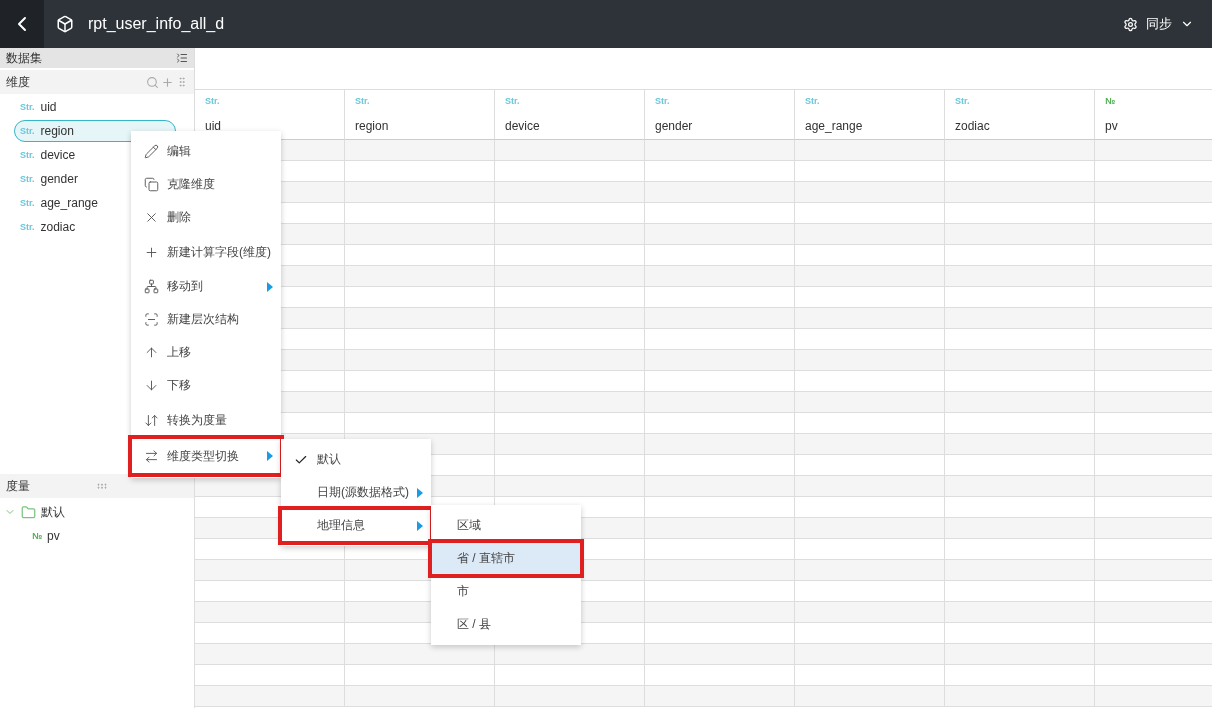  Describe the element at coordinates (1158, 24) in the screenshot. I see `sync-button: 同步` at that location.